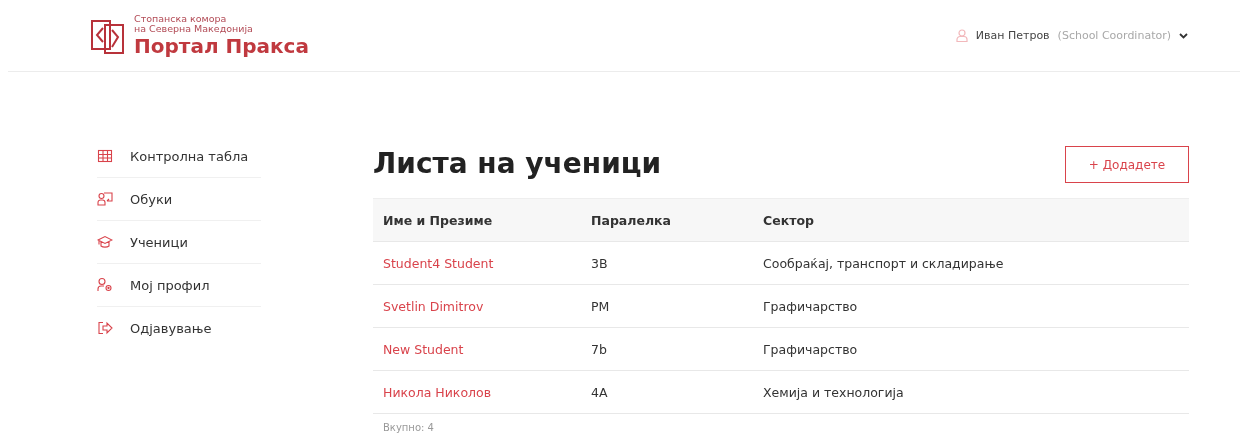 Image resolution: width=1248 pixels, height=444 pixels. Describe the element at coordinates (408, 427) in the screenshot. I see `total-count: Вкупно: 4` at that location.